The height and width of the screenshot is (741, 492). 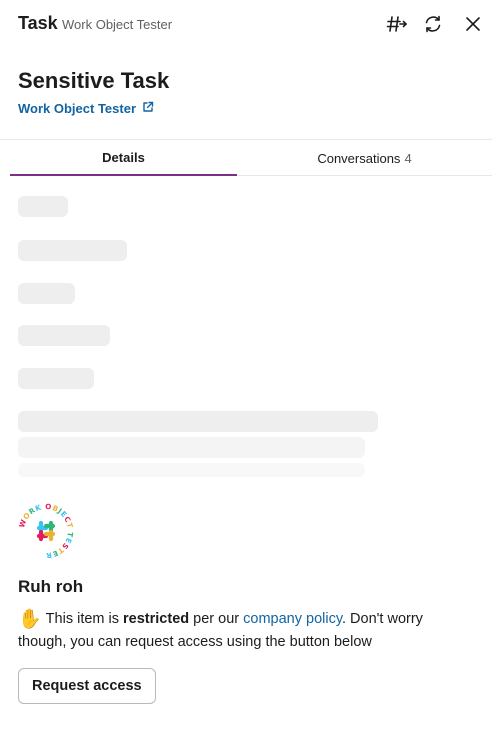 I want to click on app-link: Work Object Tester, so click(x=86, y=108).